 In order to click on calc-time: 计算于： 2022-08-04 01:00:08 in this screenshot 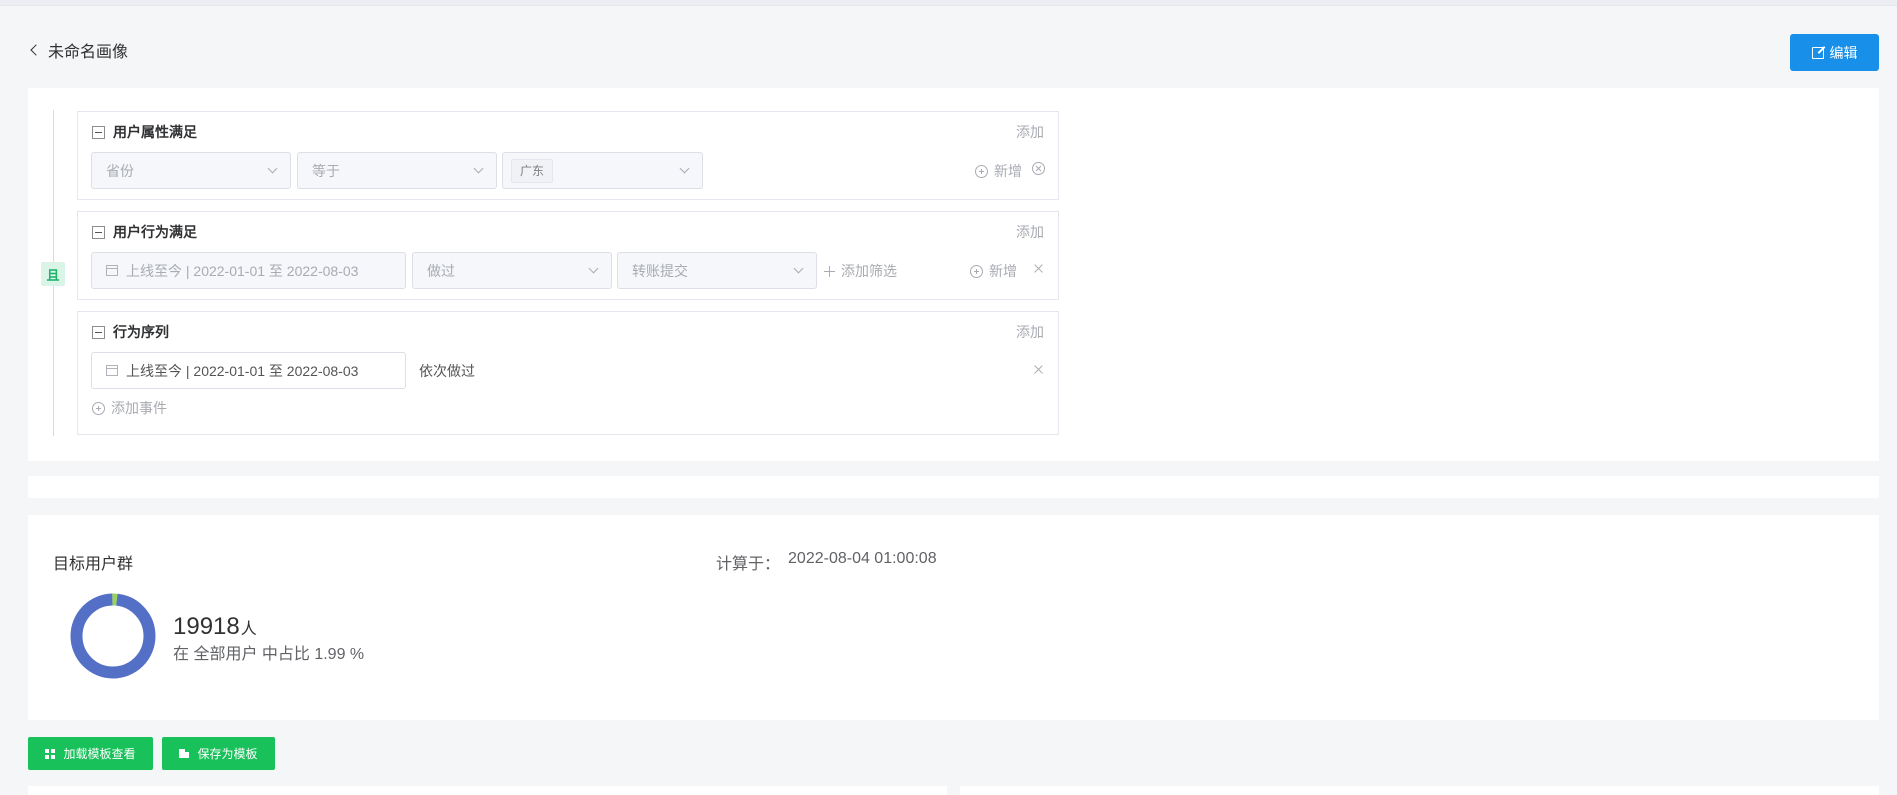, I will do `click(826, 562)`.